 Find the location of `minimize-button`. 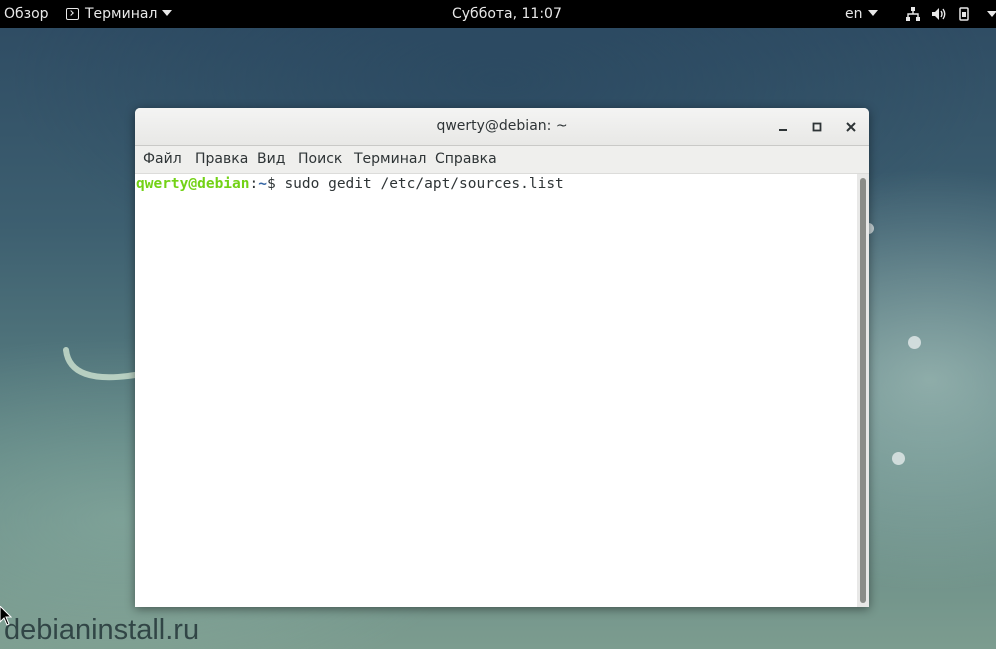

minimize-button is located at coordinates (783, 127).